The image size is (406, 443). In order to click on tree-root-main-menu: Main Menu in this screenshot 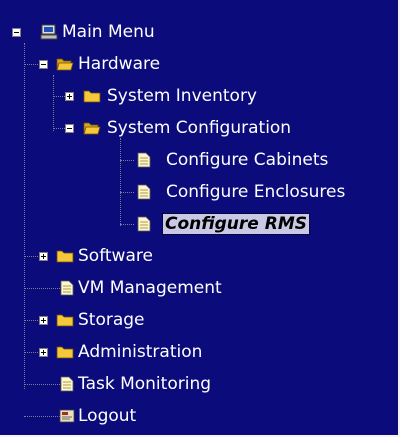, I will do `click(199, 32)`.